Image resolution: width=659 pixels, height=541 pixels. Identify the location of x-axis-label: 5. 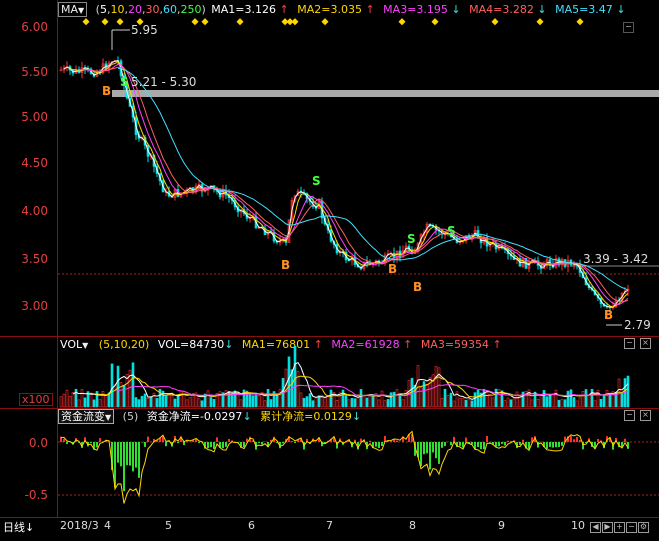
(168, 525).